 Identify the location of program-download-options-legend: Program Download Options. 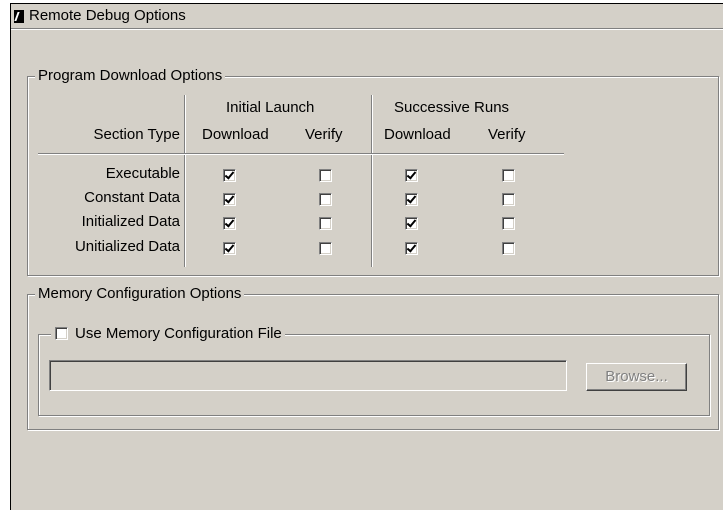
(130, 76).